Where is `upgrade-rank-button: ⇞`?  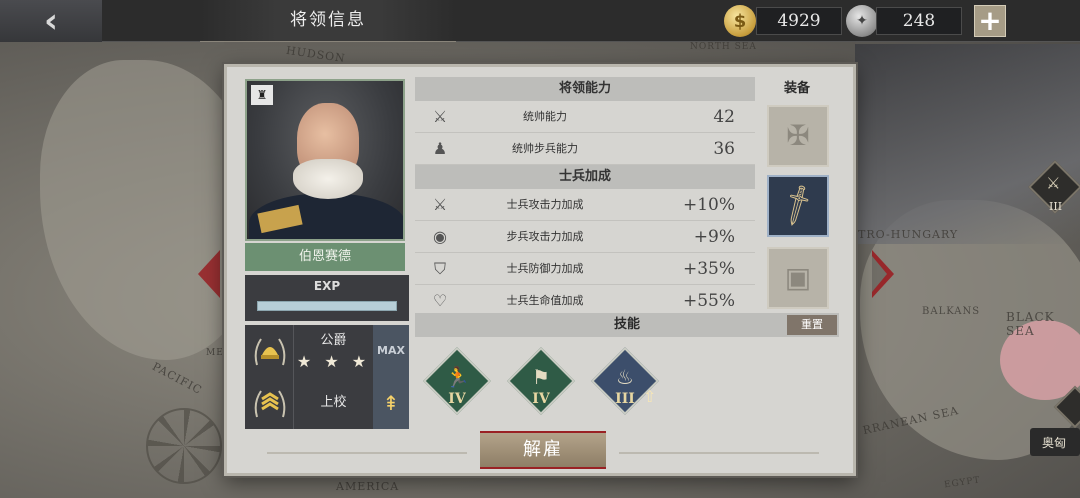
upgrade-rank-button: ⇞ is located at coordinates (391, 403).